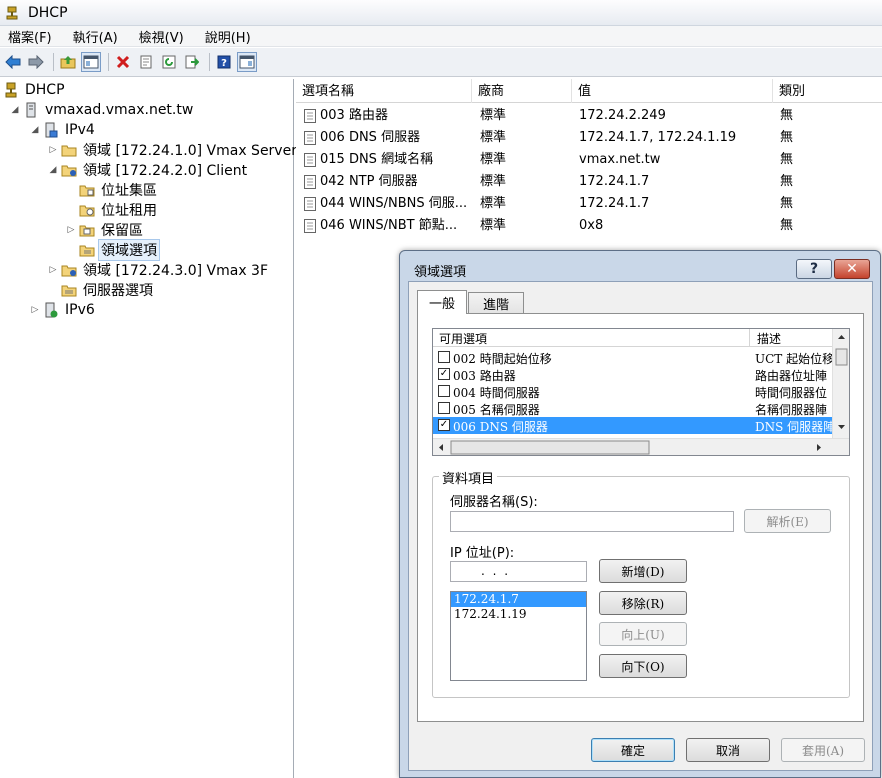 This screenshot has height=778, width=882. I want to click on tree-label: 伺服器選項, so click(118, 291).